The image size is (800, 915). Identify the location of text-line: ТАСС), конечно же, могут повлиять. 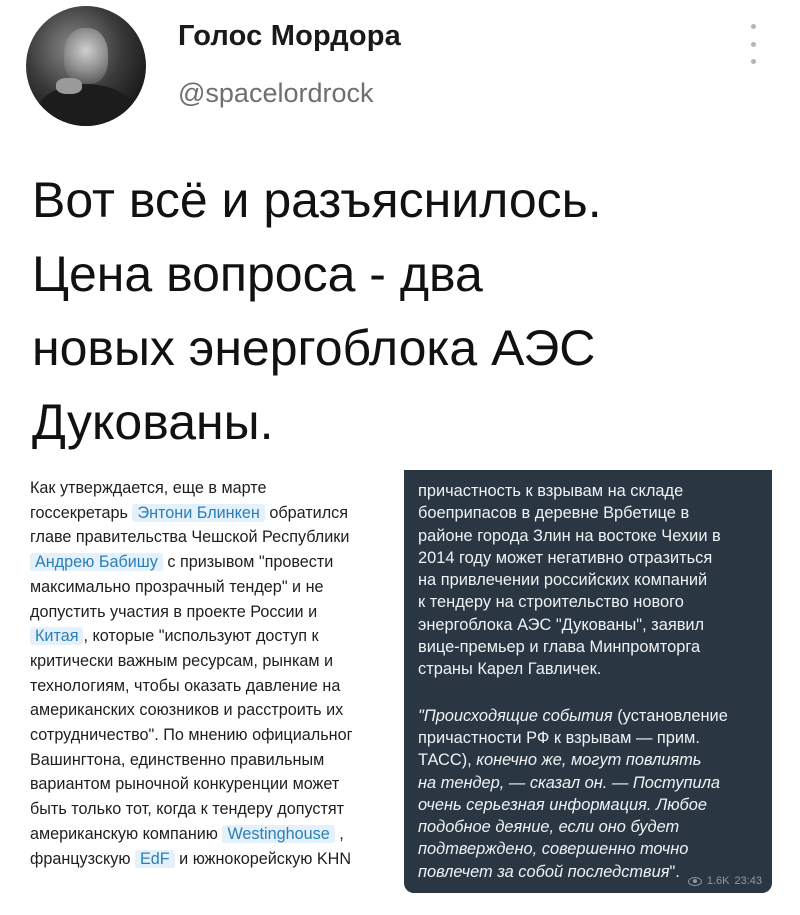
(590, 760).